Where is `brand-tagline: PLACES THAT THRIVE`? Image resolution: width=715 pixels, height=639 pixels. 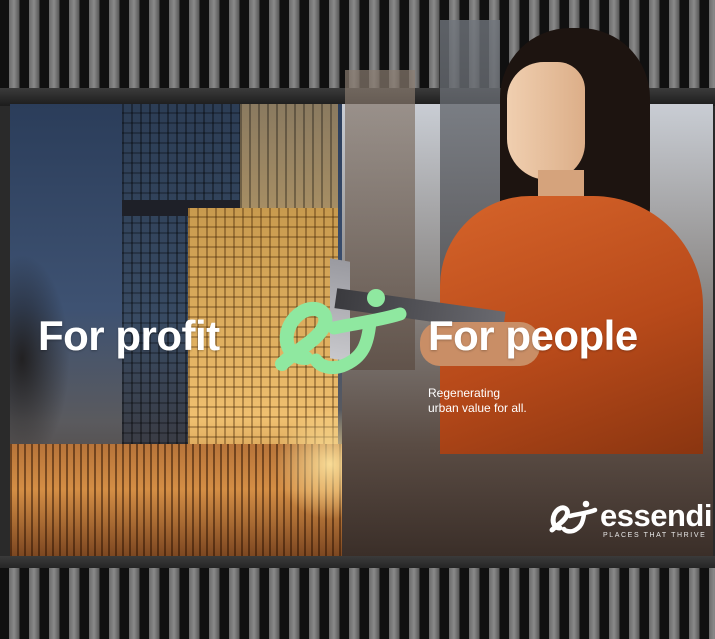
brand-tagline: PLACES THAT THRIVE is located at coordinates (655, 535).